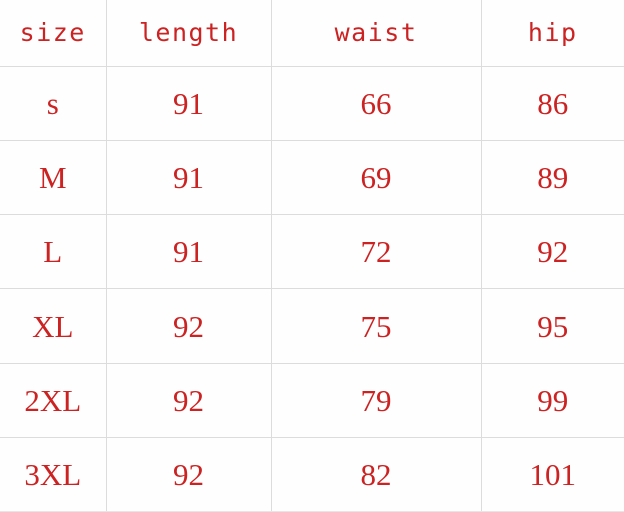 The width and height of the screenshot is (624, 512). I want to click on cell-size: 3XL, so click(53, 474).